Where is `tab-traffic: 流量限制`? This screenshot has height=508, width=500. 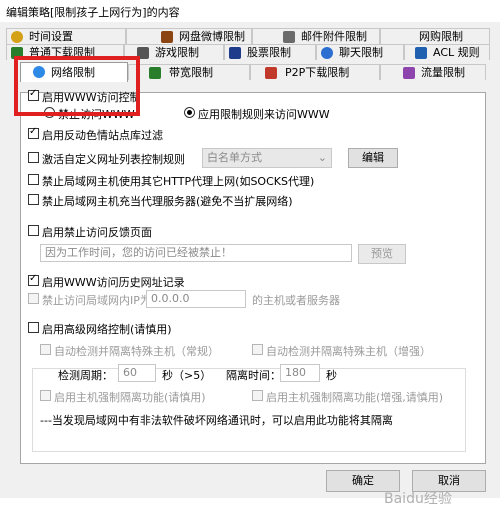 tab-traffic: 流量限制 is located at coordinates (433, 72).